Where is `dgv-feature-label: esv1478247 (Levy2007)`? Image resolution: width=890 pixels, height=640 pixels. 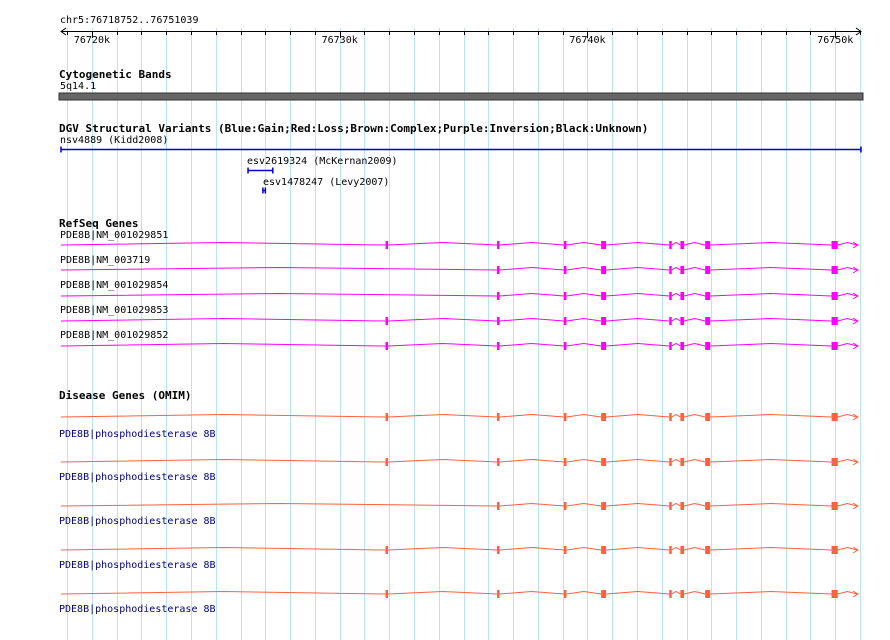 dgv-feature-label: esv1478247 (Levy2007) is located at coordinates (326, 183).